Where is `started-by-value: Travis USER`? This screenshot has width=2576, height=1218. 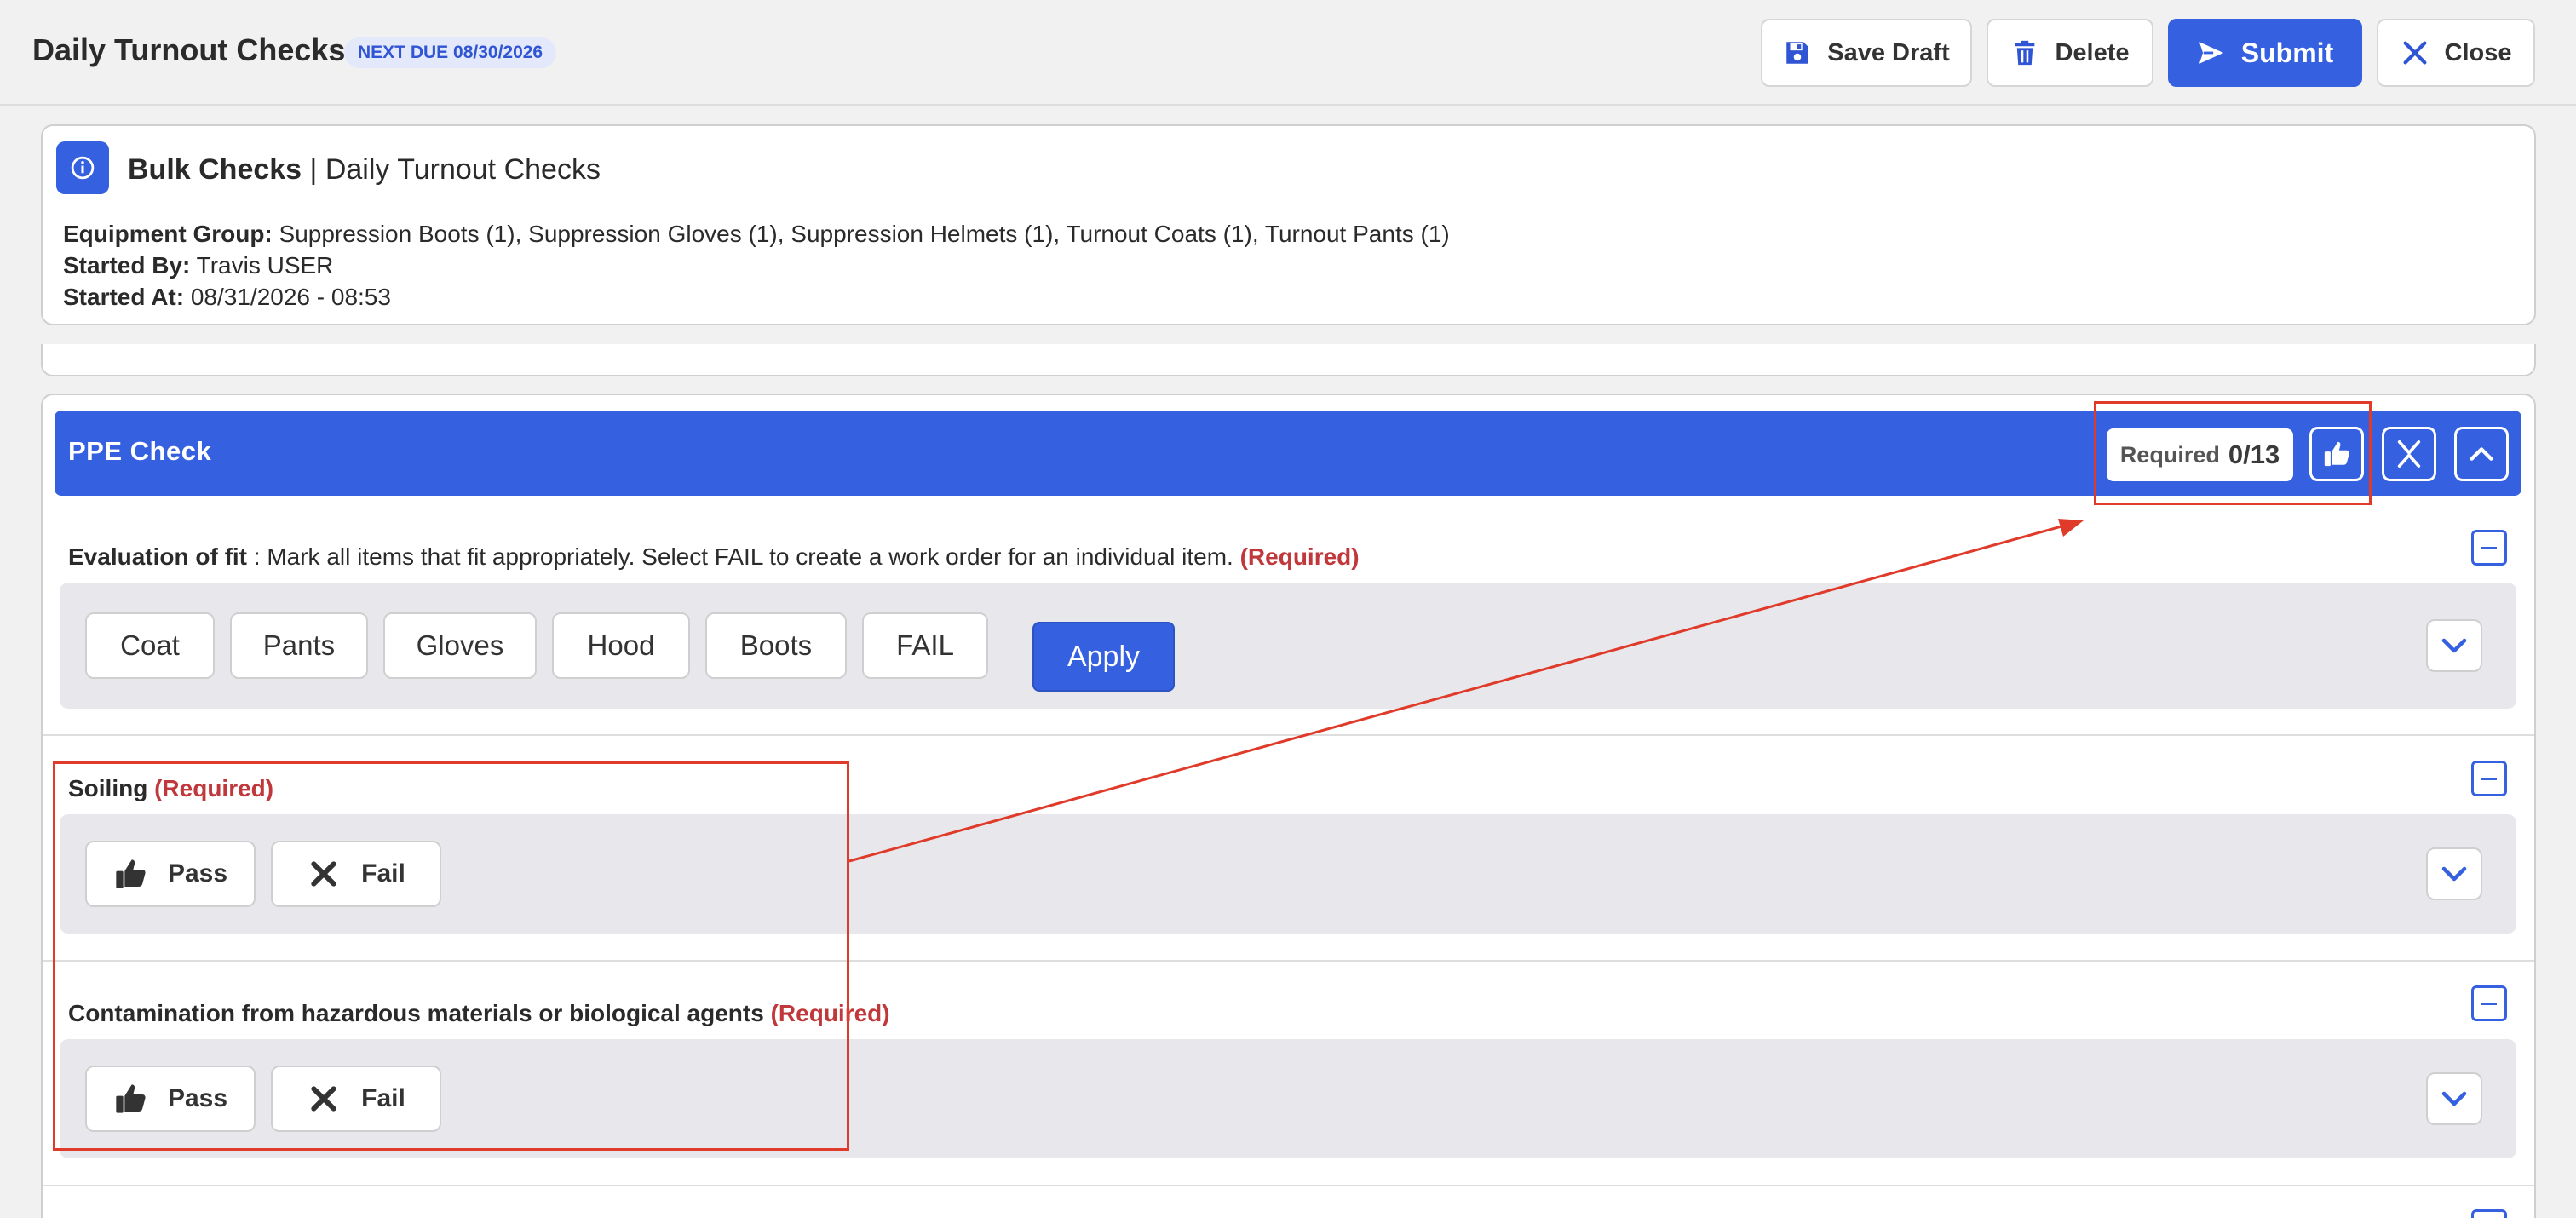
started-by-value: Travis USER is located at coordinates (262, 265).